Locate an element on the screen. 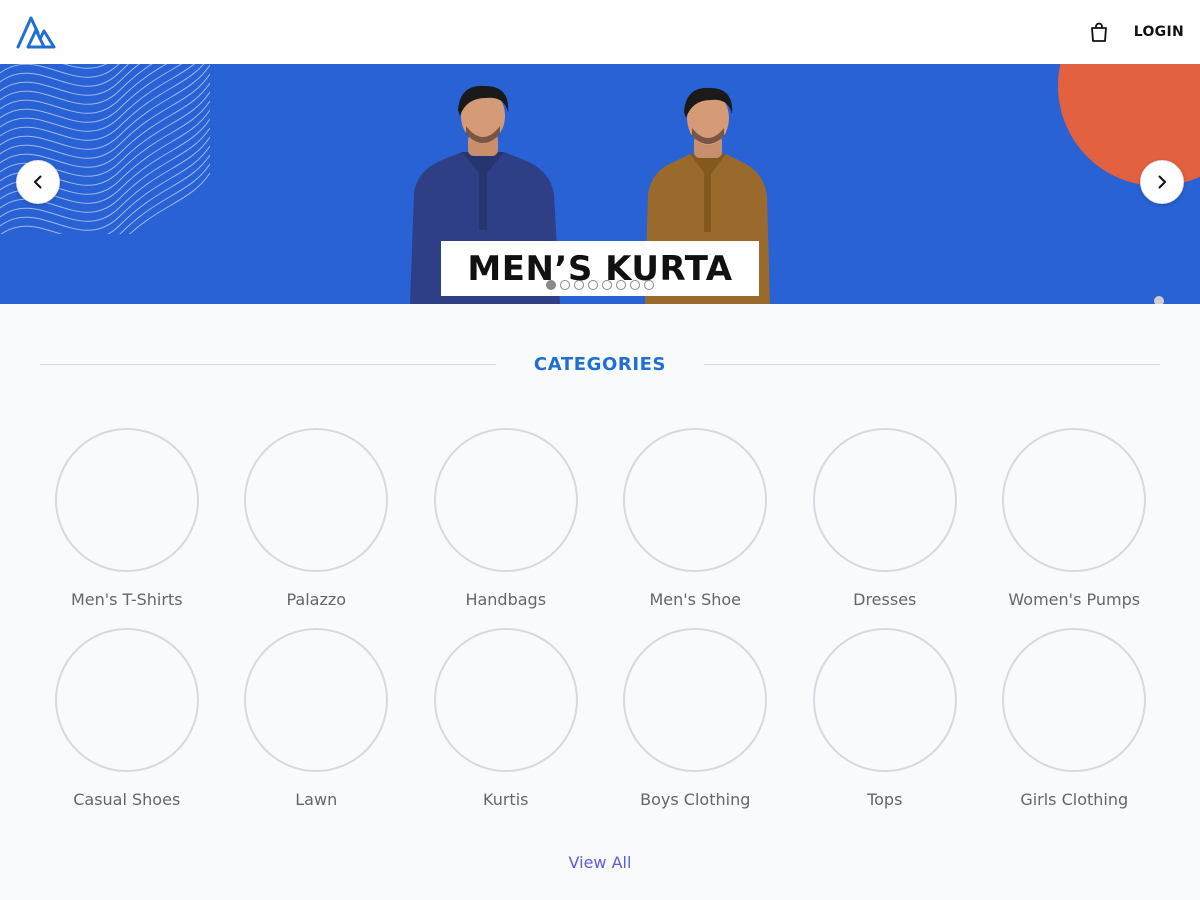  category-item: Dresses is located at coordinates (885, 528).